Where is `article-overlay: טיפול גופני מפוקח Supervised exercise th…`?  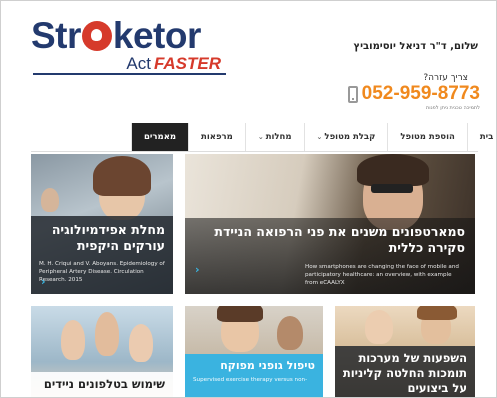 article-overlay: טיפול גופני מפוקח Supervised exercise th… is located at coordinates (254, 375).